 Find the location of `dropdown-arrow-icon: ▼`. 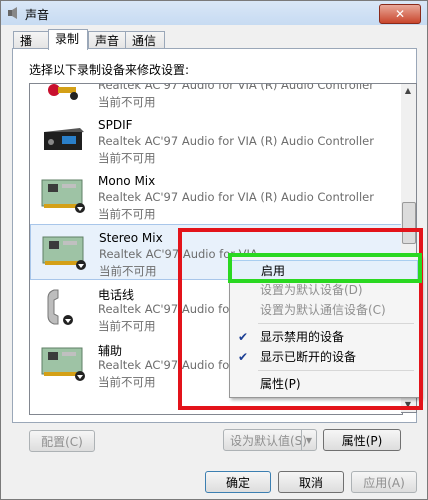

dropdown-arrow-icon: ▼ is located at coordinates (308, 440).